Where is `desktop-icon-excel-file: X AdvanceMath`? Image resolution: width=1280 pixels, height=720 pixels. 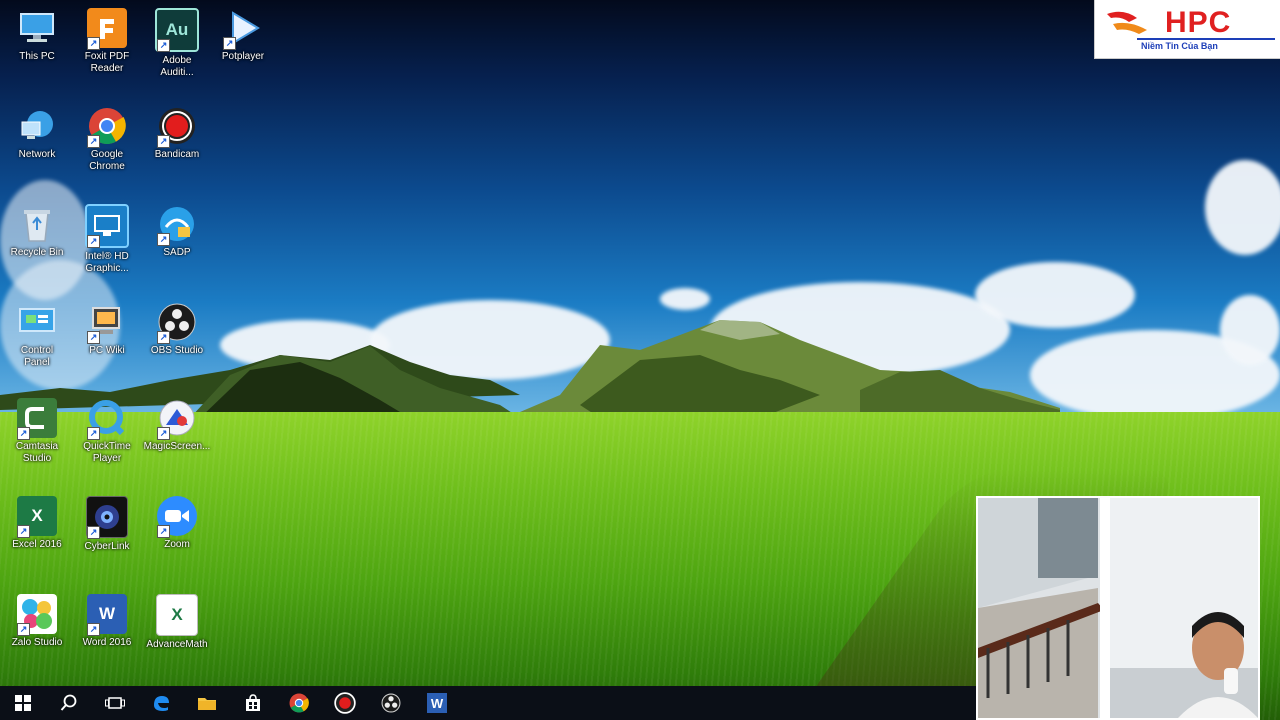 desktop-icon-excel-file: X AdvanceMath is located at coordinates (177, 622).